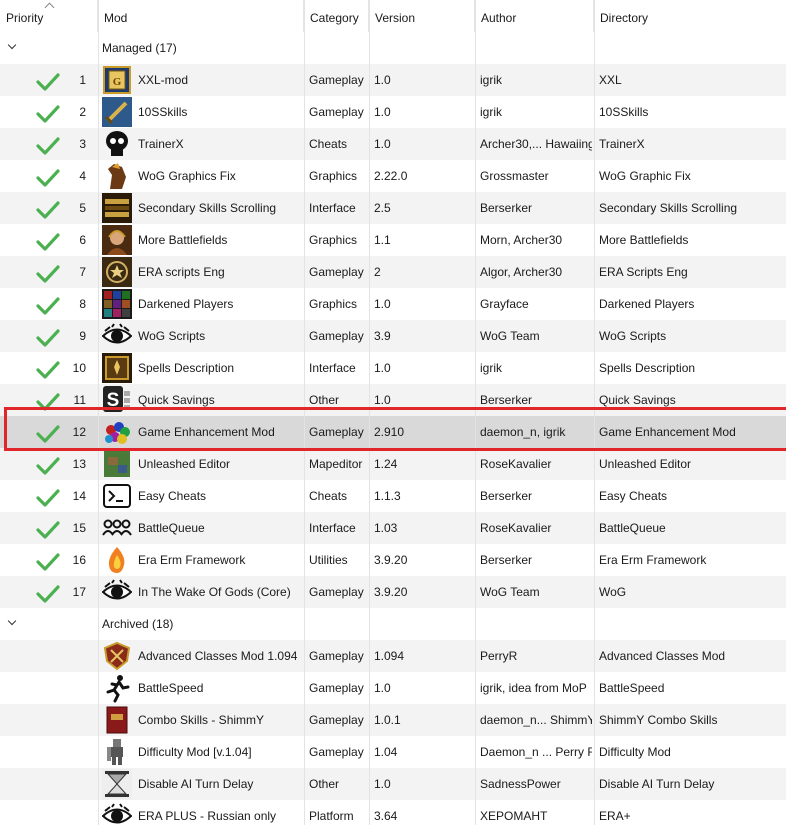 This screenshot has height=834, width=786. I want to click on mod-version: 1.0.1, so click(387, 720).